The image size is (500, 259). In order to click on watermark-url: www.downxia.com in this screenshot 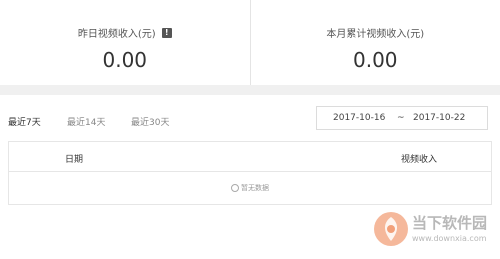, I will do `click(449, 238)`.